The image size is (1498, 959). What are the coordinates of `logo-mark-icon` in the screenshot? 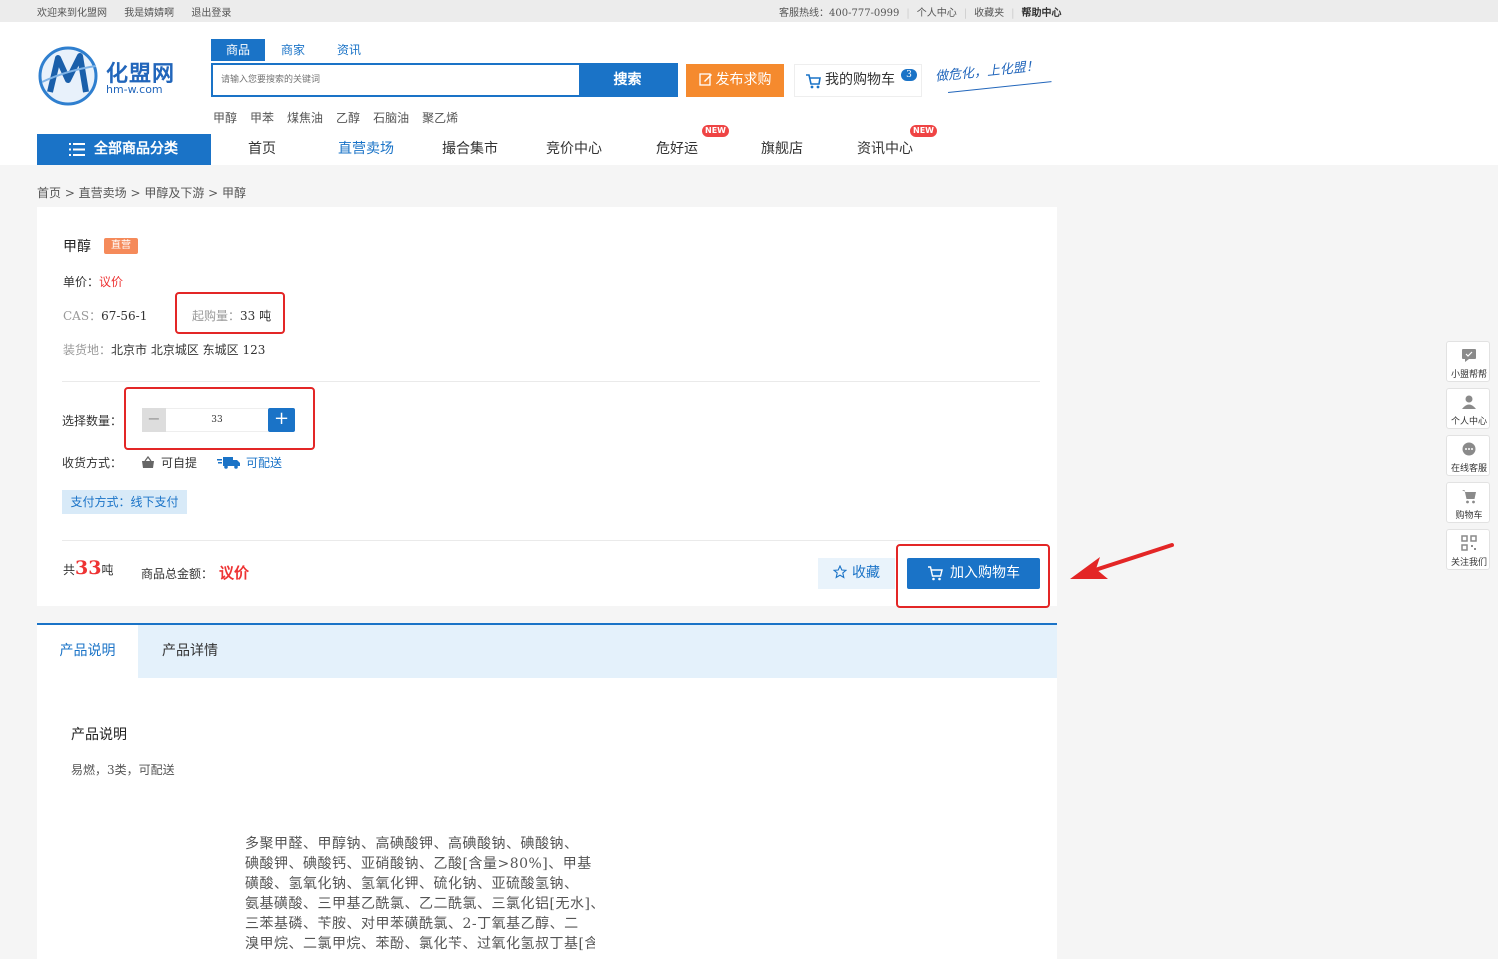 It's located at (68, 76).